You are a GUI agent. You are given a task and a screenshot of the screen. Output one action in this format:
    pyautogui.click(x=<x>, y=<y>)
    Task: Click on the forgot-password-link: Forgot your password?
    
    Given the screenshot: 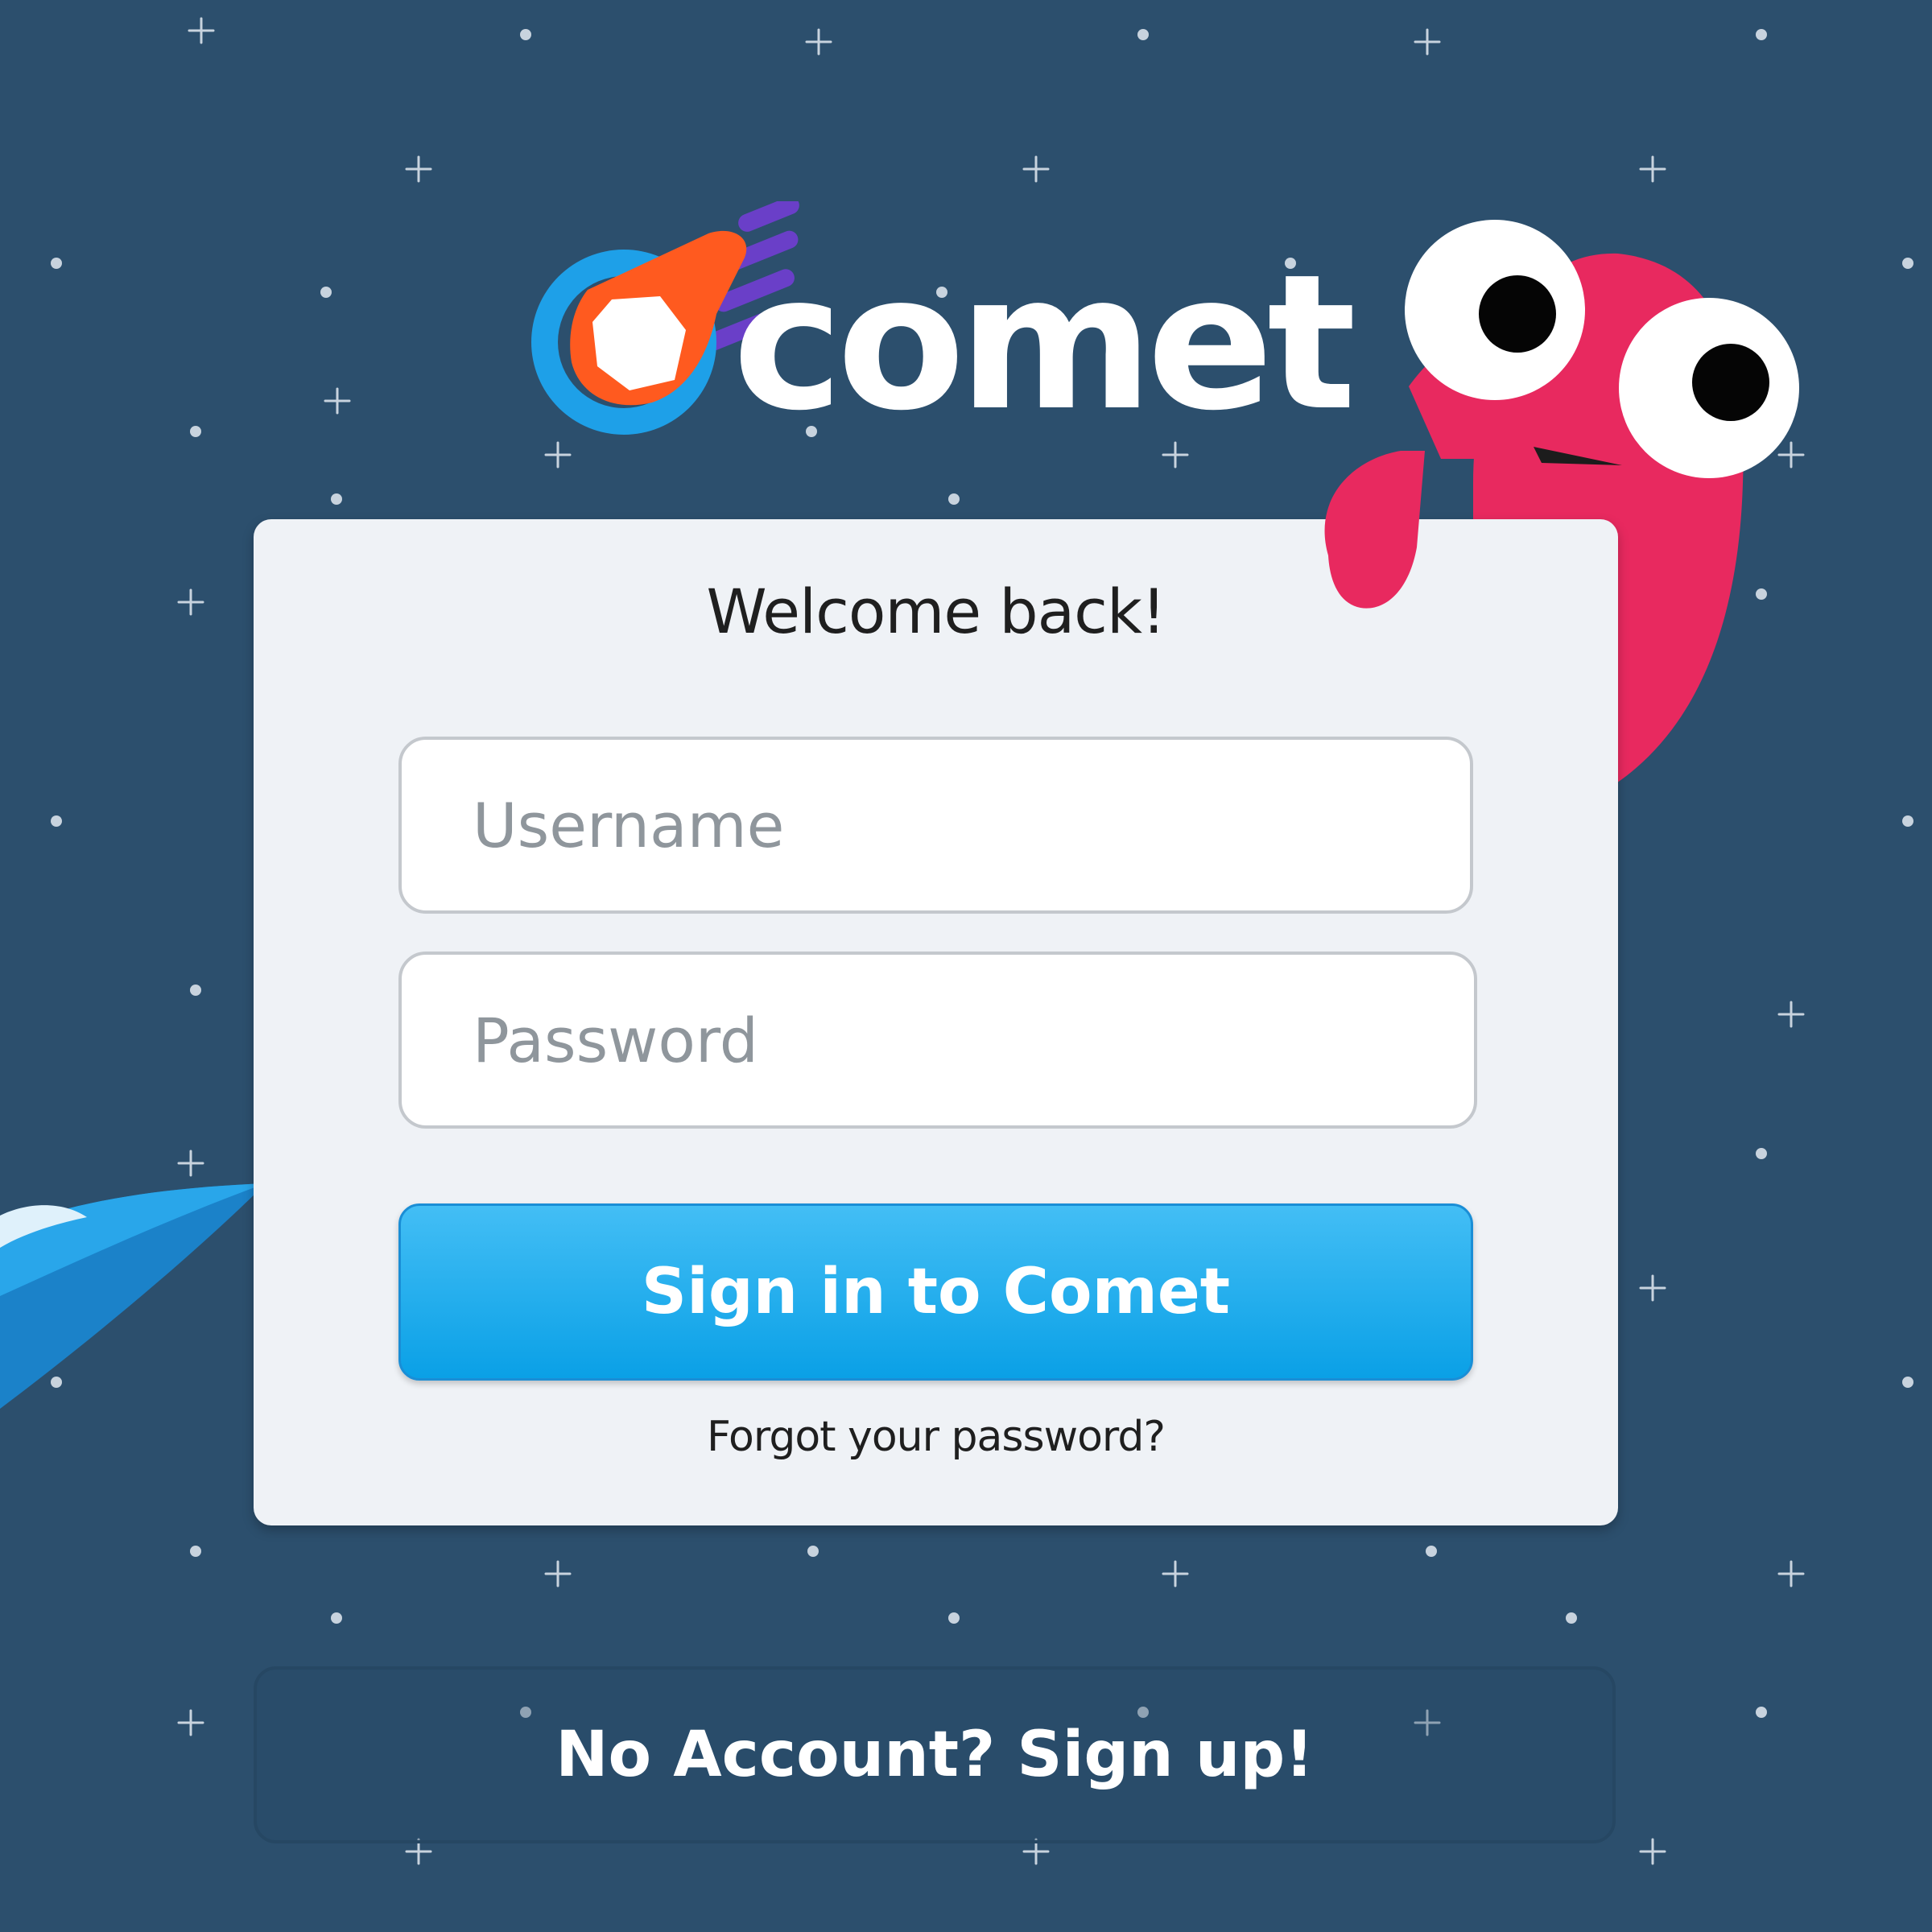 What is the action you would take?
    pyautogui.click(x=936, y=1437)
    